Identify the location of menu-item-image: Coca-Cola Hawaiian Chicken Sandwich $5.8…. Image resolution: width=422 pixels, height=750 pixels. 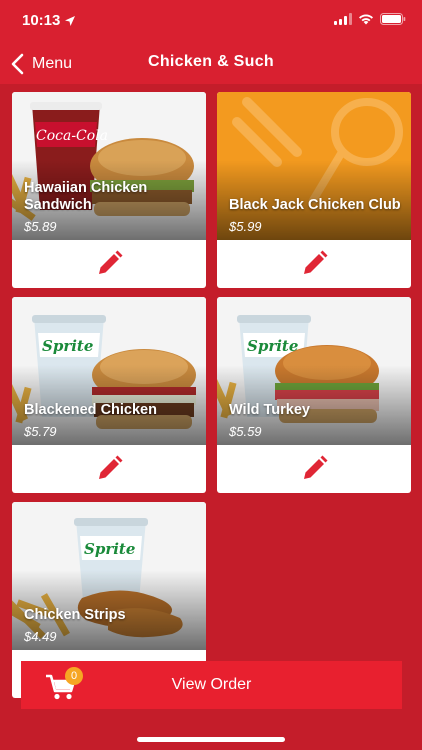
(109, 166).